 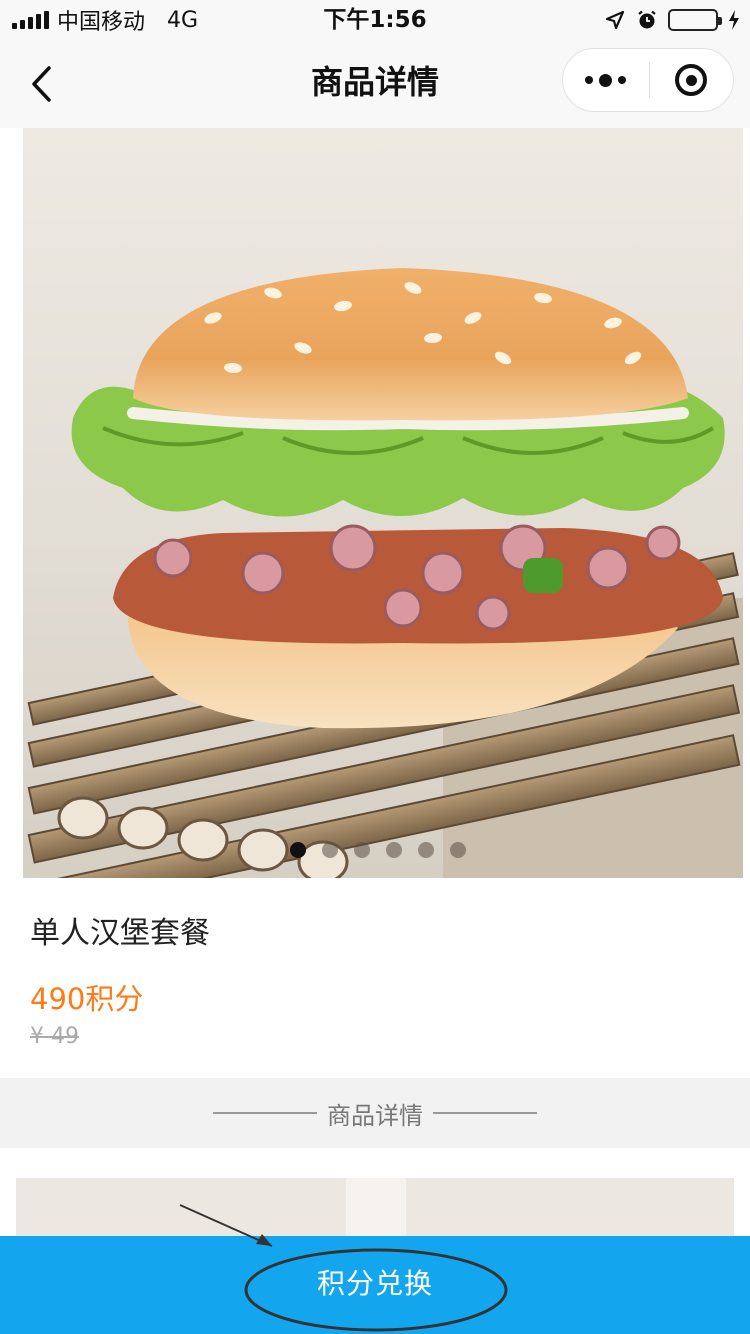 What do you see at coordinates (87, 999) in the screenshot?
I see `points-price: 490积分` at bounding box center [87, 999].